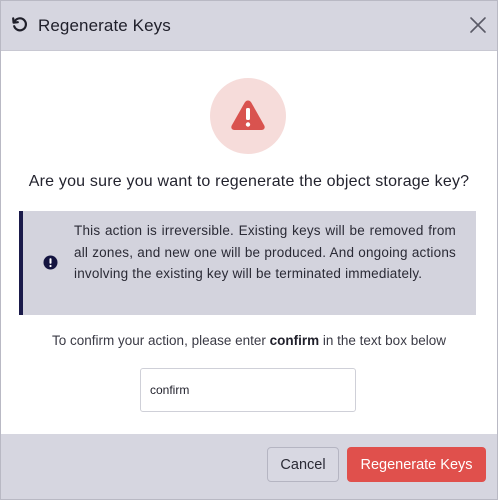  I want to click on info-circle-icon, so click(50, 262).